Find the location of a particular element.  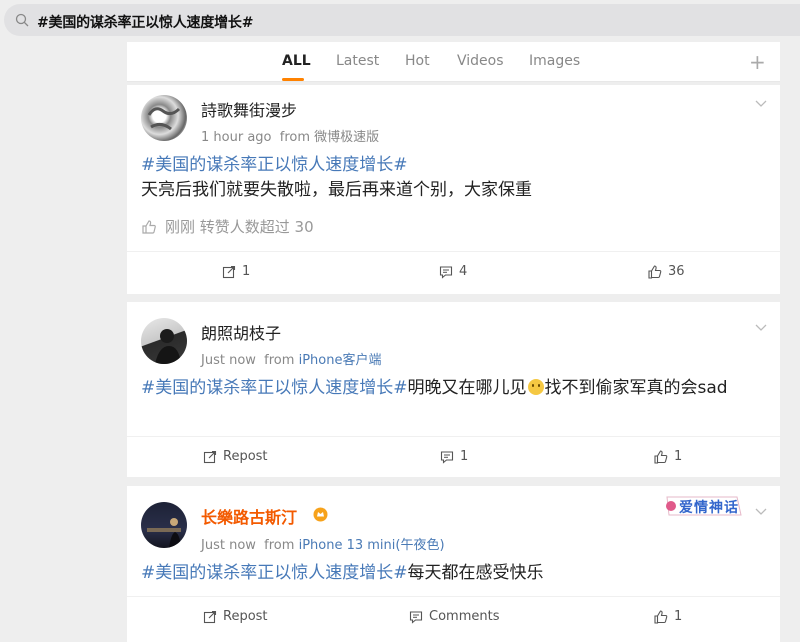

comment-button: 4 is located at coordinates (453, 271).